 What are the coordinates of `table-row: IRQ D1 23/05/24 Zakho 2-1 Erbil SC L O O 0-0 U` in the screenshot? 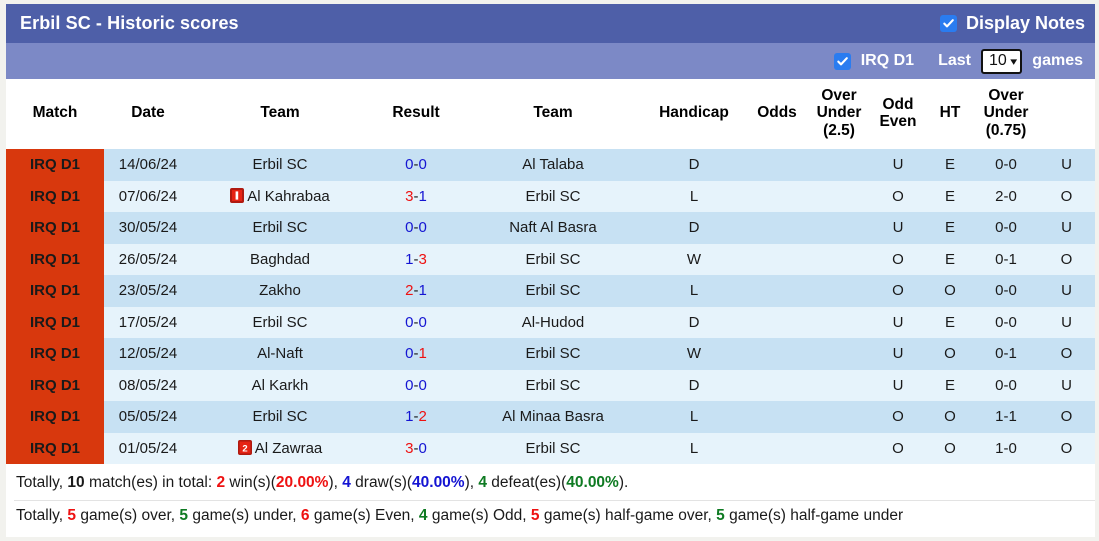 It's located at (550, 291).